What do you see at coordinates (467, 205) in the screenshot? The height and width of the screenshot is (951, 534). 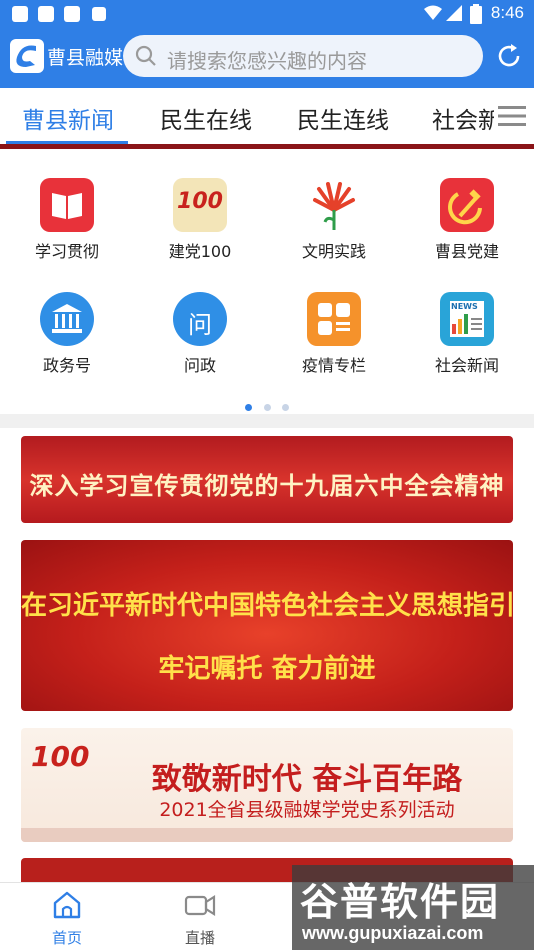 I see `hammer-sickle-icon` at bounding box center [467, 205].